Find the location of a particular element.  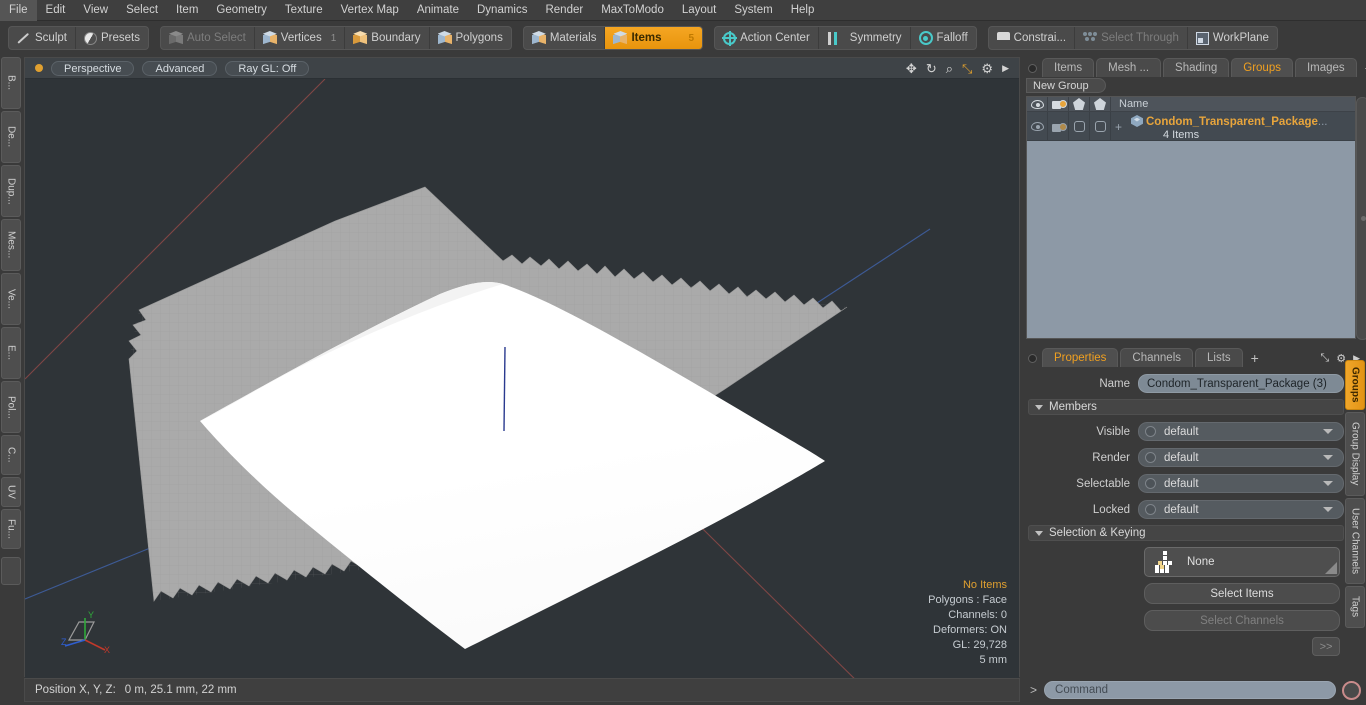

sidebar-tab-extra is located at coordinates (11, 571).